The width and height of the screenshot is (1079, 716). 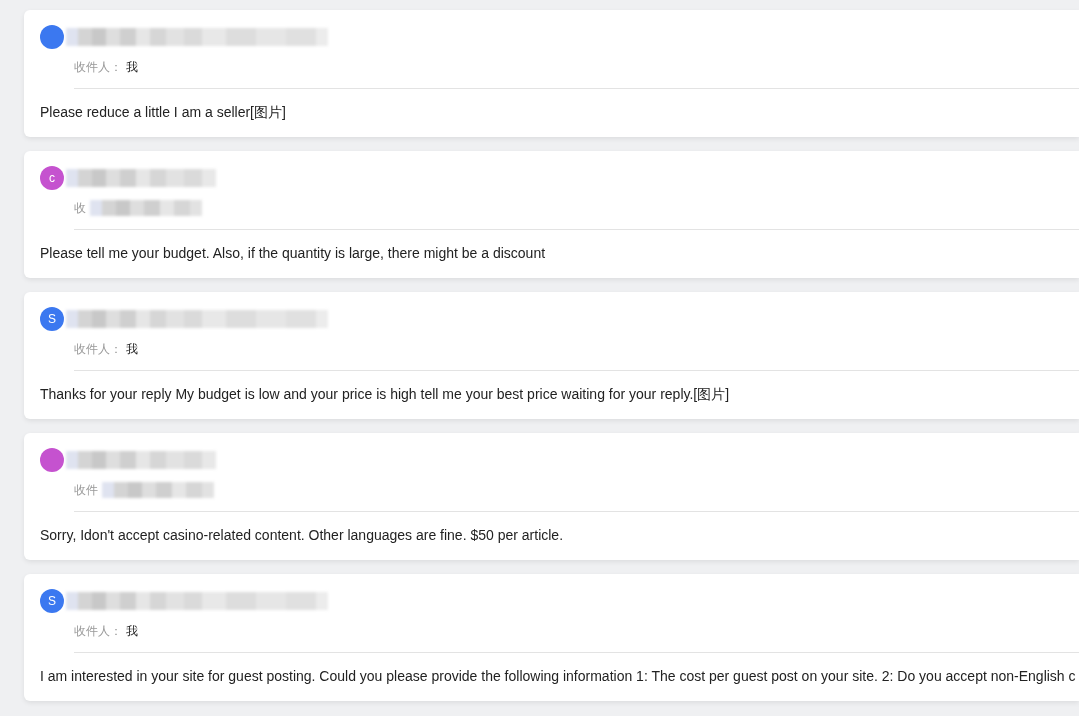 What do you see at coordinates (302, 535) in the screenshot?
I see `message-text: Sorry, Idon't accept casino-related content. Other languages are fine. $50 per article.` at bounding box center [302, 535].